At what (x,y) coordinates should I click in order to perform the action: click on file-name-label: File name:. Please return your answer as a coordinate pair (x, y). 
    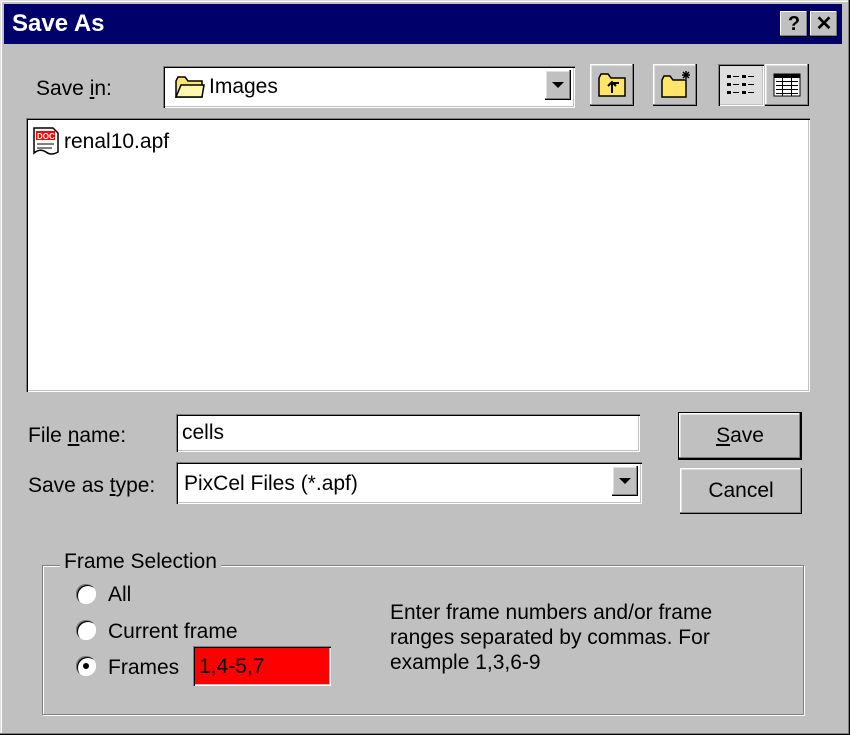
    Looking at the image, I should click on (77, 435).